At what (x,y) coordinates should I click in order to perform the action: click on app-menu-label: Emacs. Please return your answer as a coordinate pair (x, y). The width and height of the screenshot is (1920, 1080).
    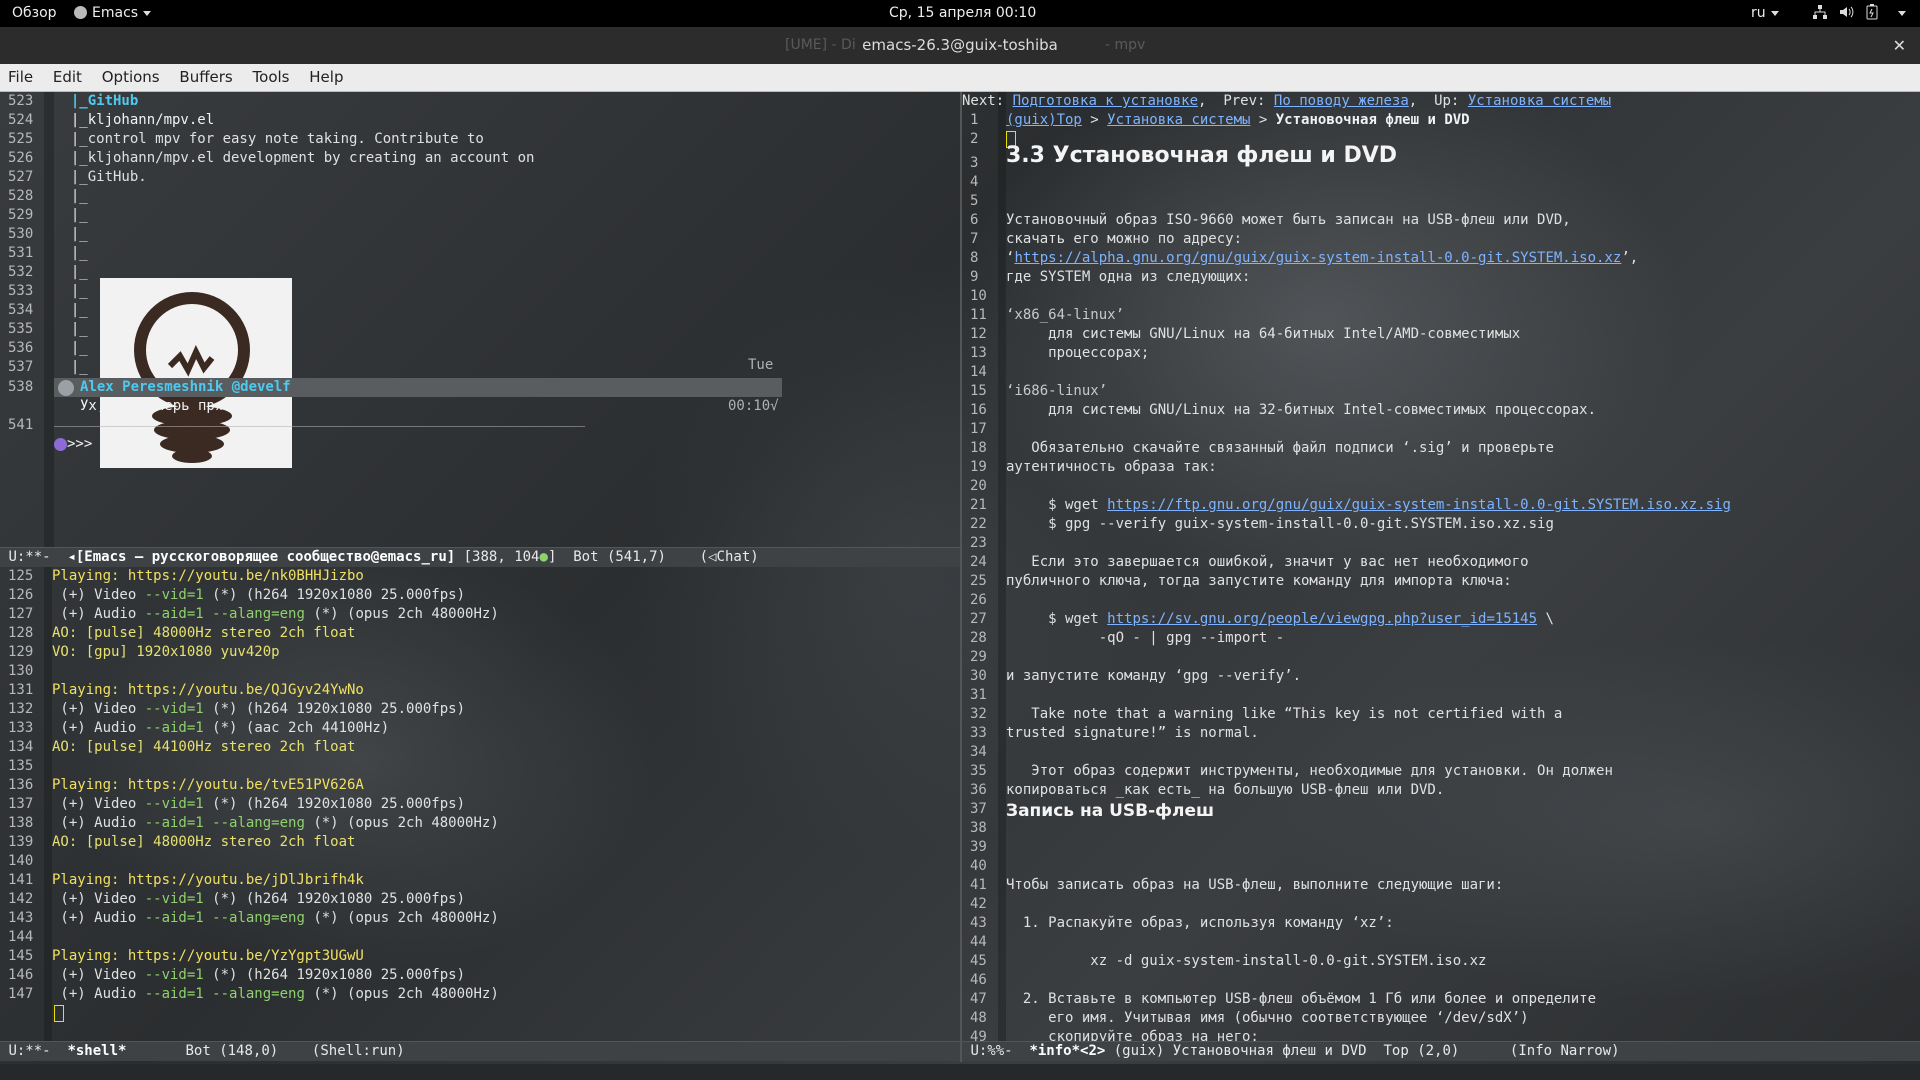
    Looking at the image, I should click on (115, 13).